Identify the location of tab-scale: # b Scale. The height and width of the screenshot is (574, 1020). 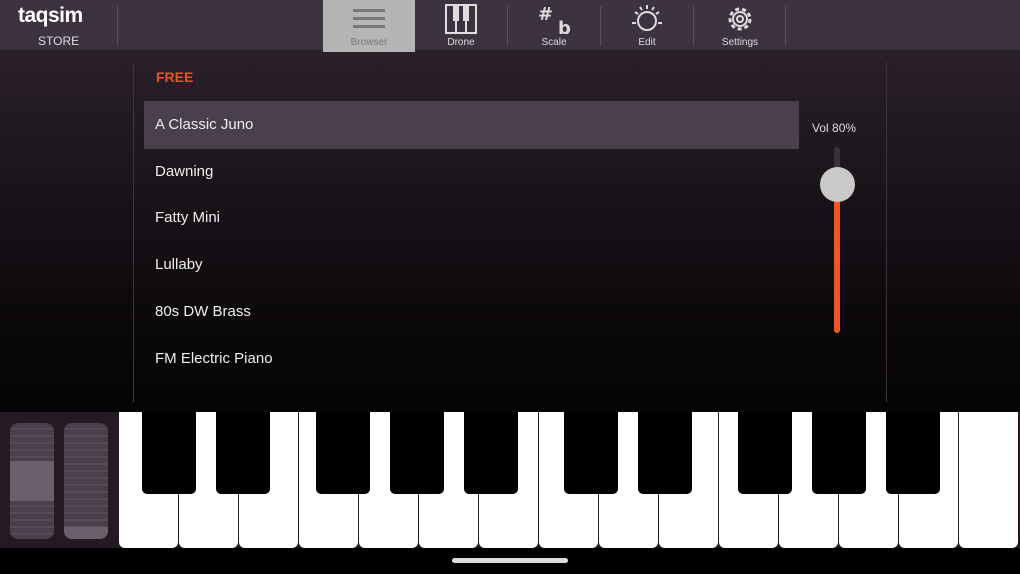
(554, 26).